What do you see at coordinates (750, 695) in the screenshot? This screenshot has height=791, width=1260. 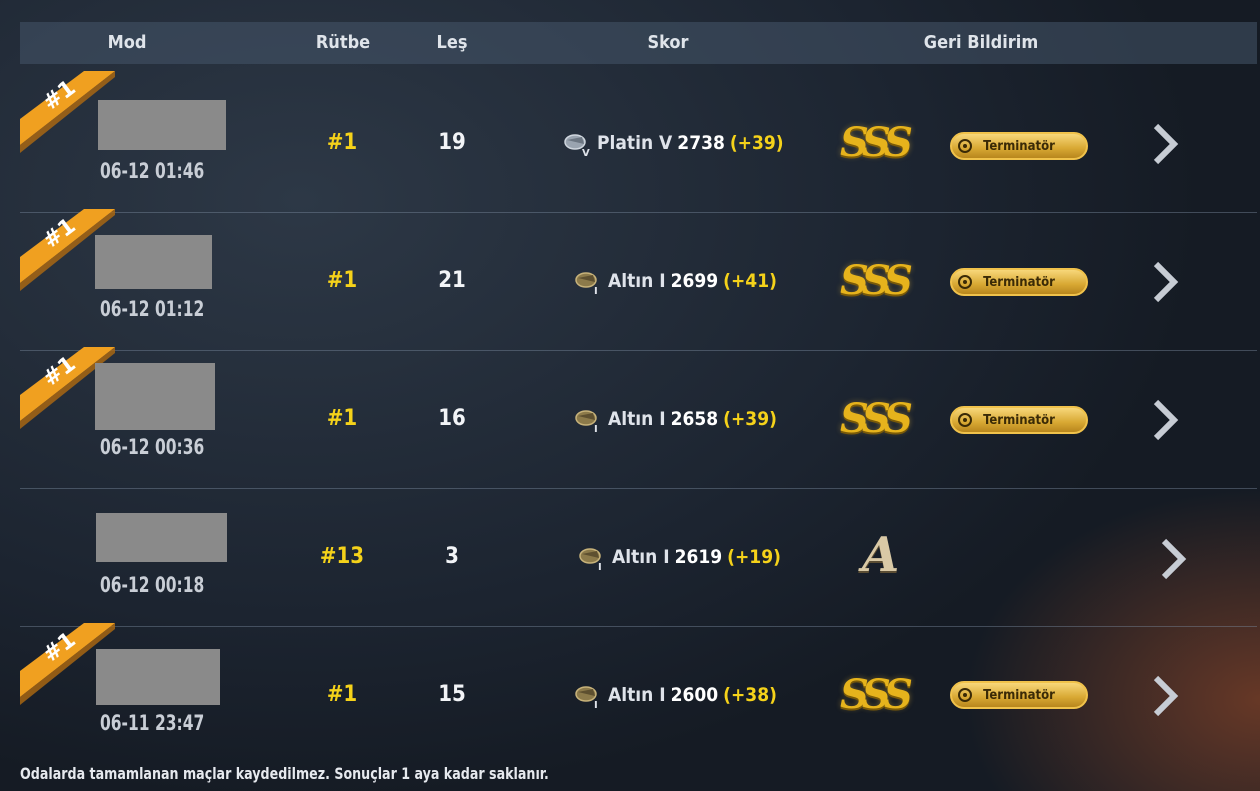 I see `score-delta: (+38)` at bounding box center [750, 695].